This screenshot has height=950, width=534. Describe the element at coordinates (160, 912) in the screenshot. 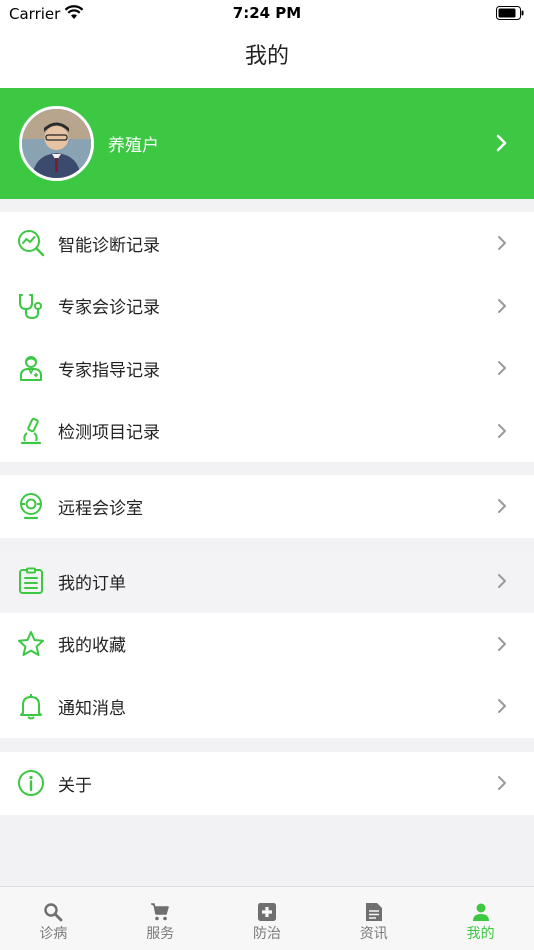

I see `cart-icon` at that location.